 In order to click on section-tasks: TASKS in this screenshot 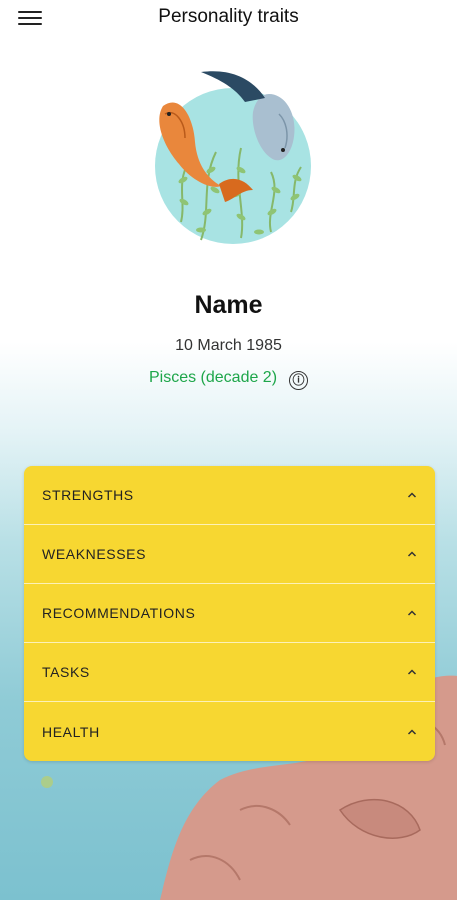, I will do `click(229, 672)`.